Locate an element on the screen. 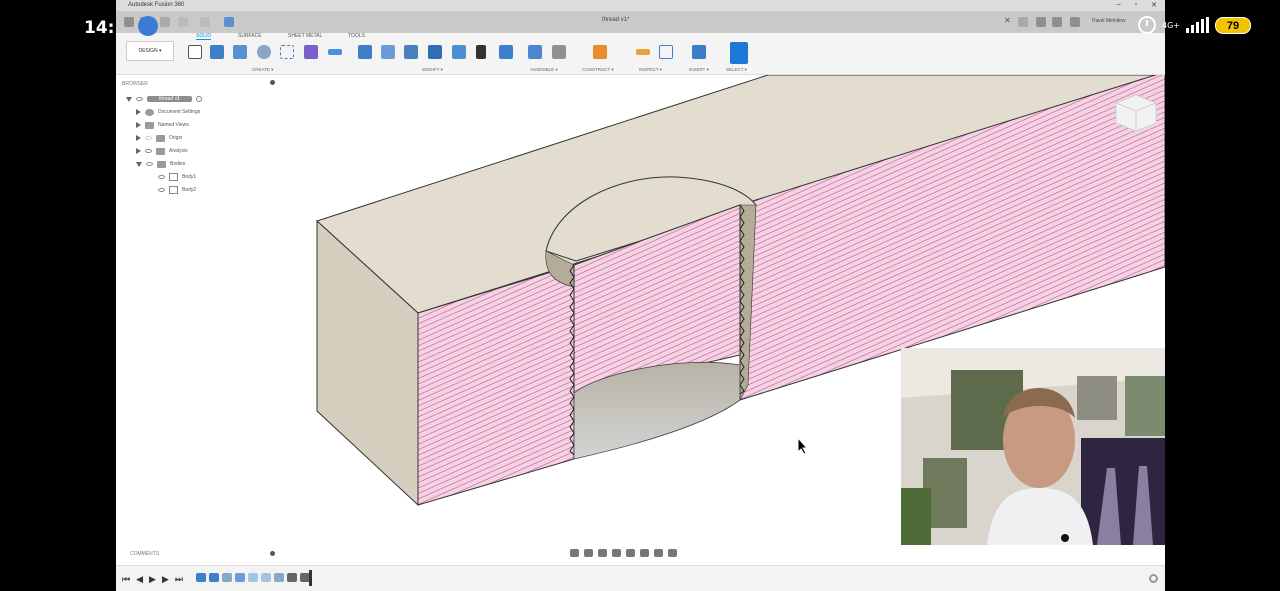 The width and height of the screenshot is (1280, 591). undo-icon is located at coordinates (183, 22).